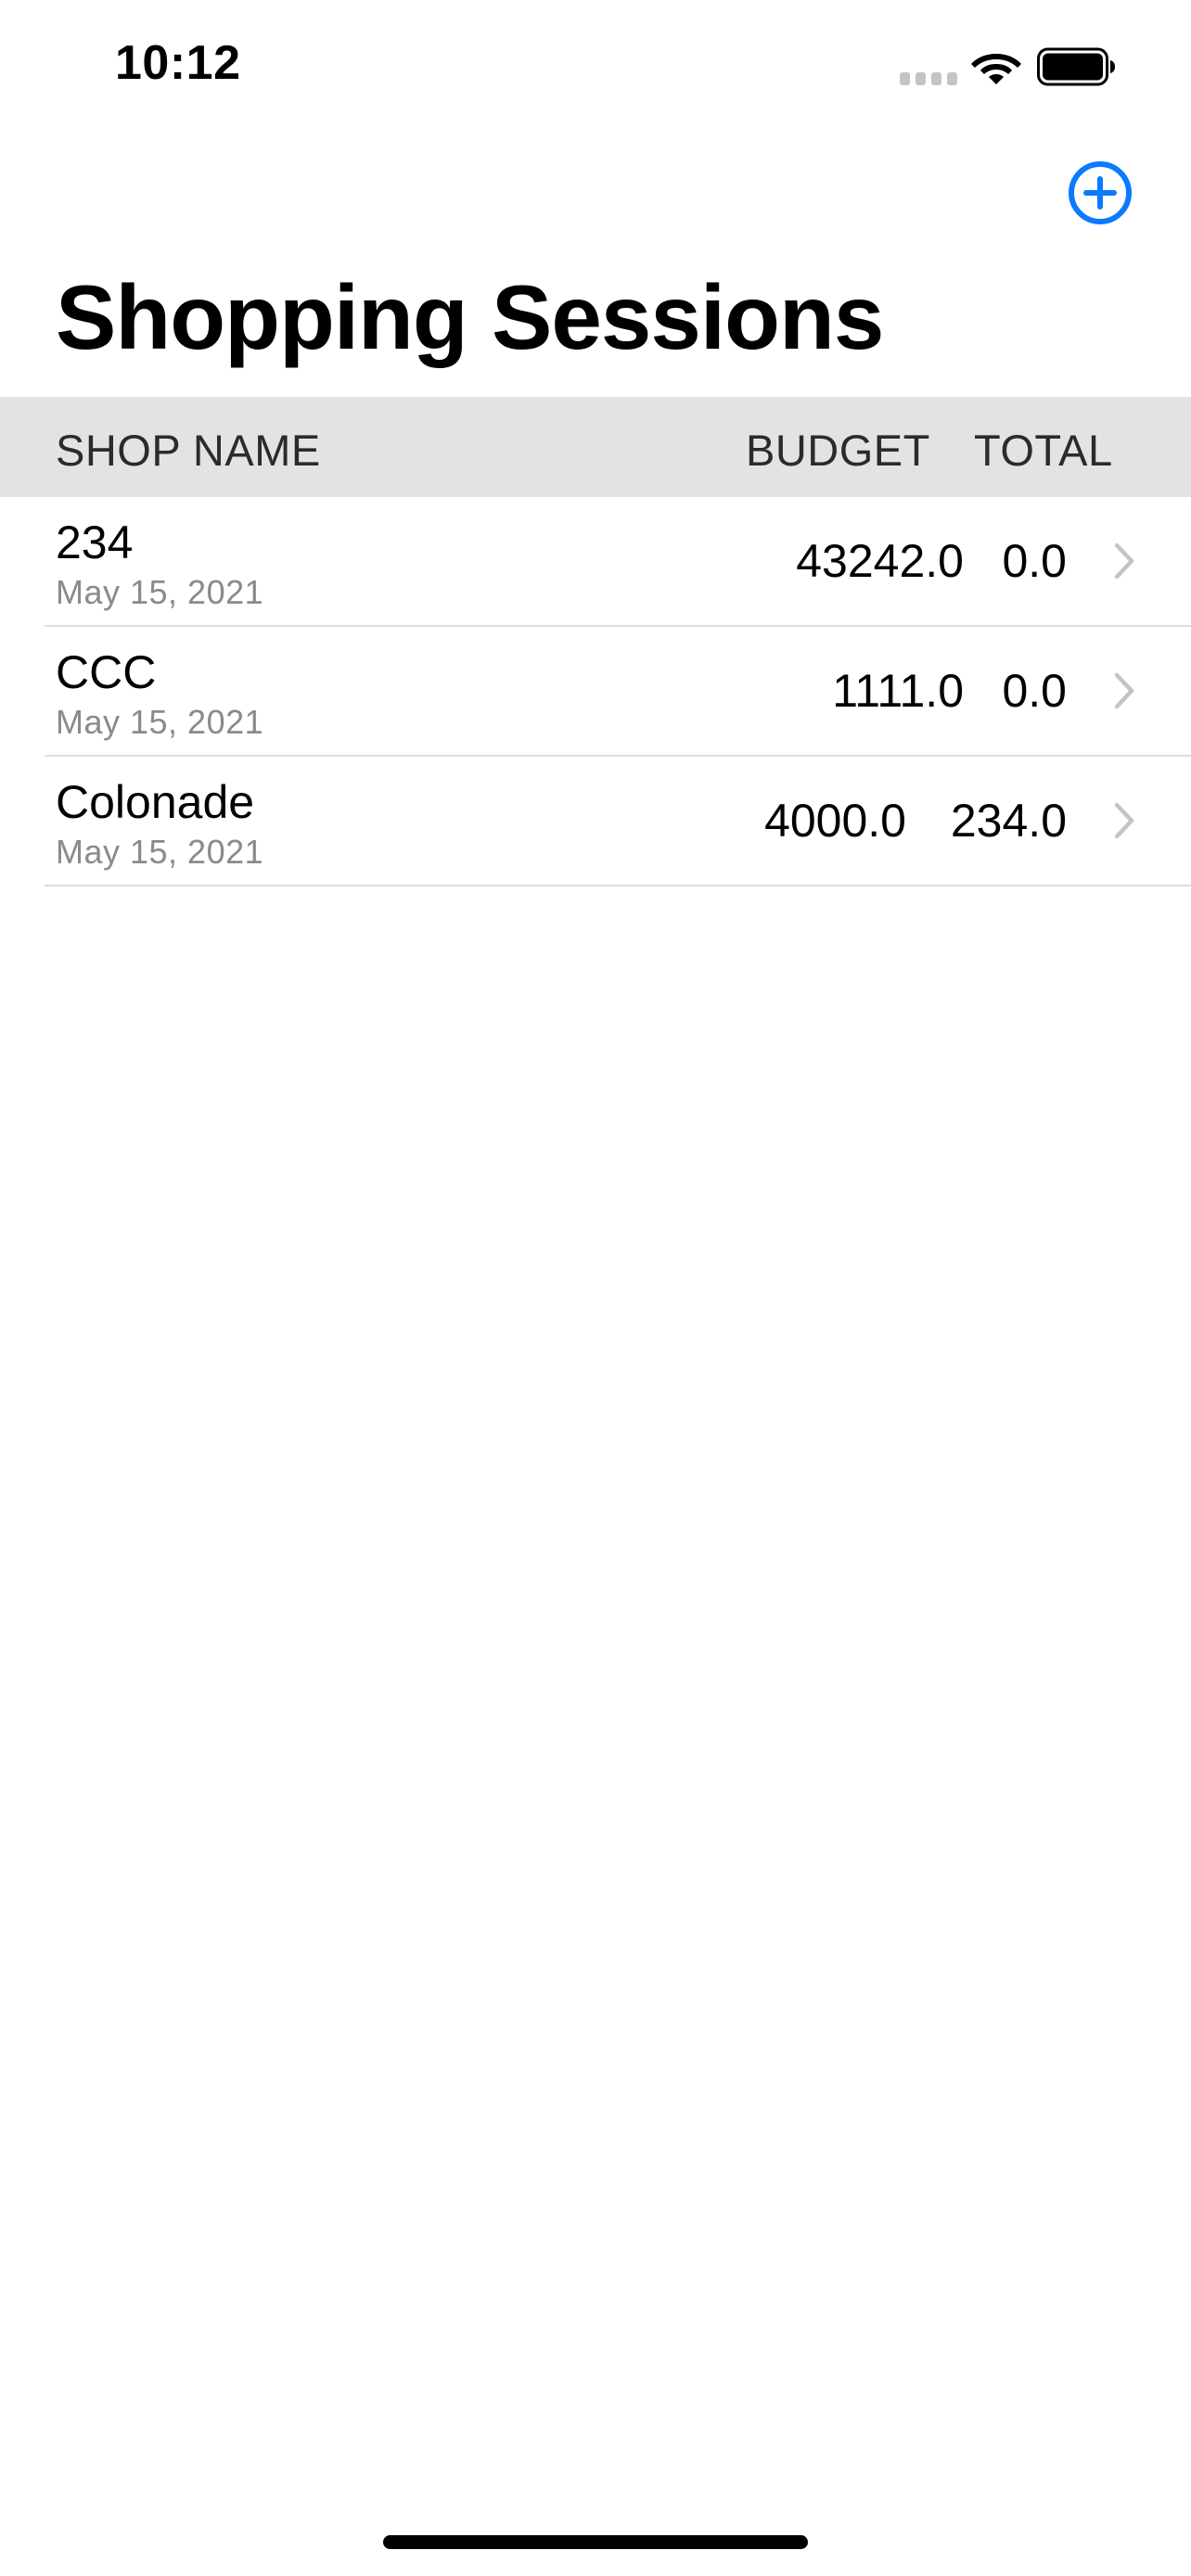 The width and height of the screenshot is (1191, 2576). Describe the element at coordinates (929, 79) in the screenshot. I see `cellular-signal-icon` at that location.